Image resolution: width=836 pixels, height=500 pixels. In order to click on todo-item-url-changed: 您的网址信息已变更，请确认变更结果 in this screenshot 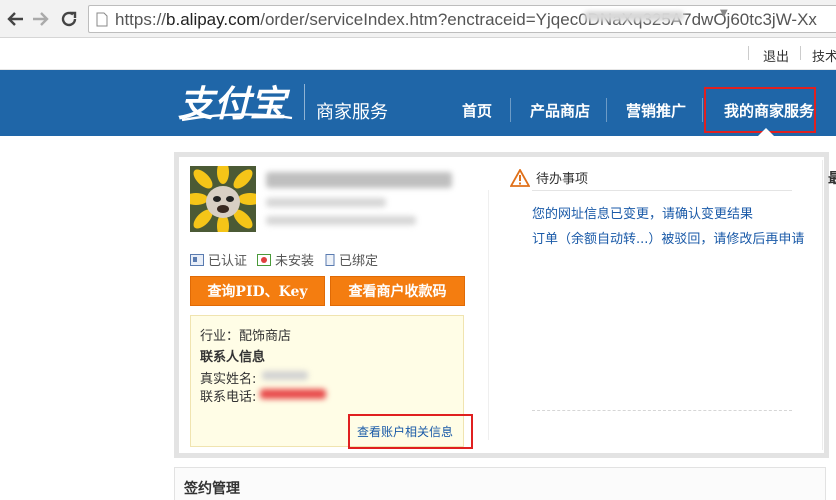, I will do `click(642, 212)`.